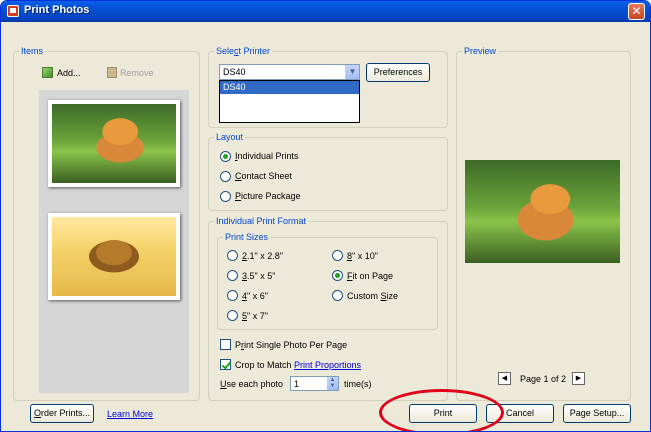  Describe the element at coordinates (332, 383) in the screenshot. I see `stepper-arrows-icon: ▲ ▼` at that location.